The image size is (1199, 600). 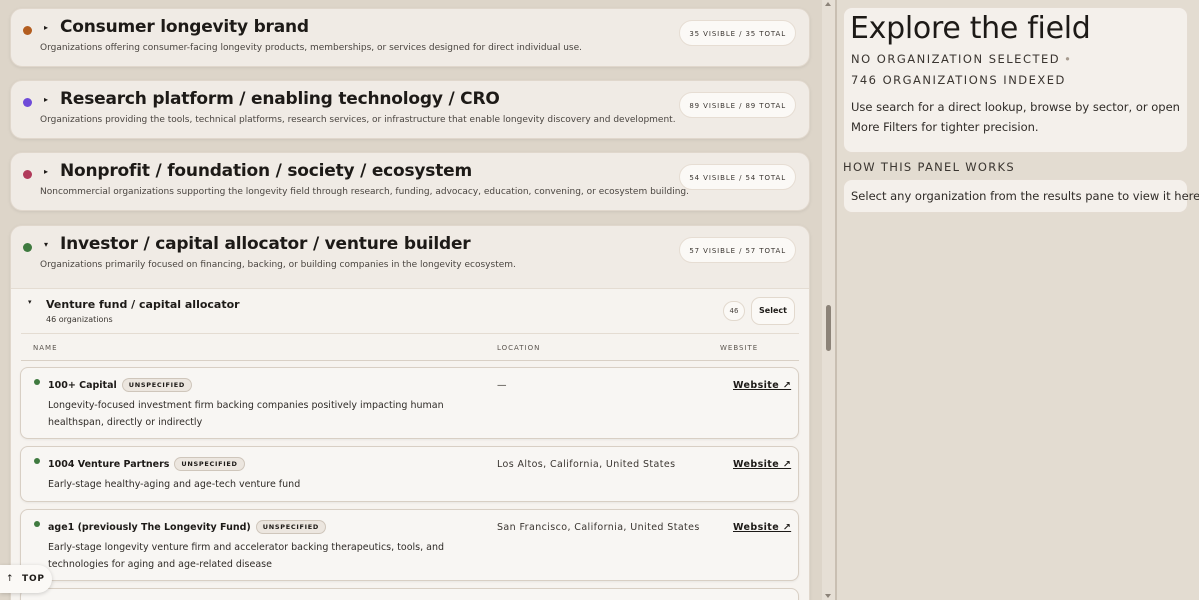 I want to click on column-header-location: LOCATION, so click(x=519, y=348).